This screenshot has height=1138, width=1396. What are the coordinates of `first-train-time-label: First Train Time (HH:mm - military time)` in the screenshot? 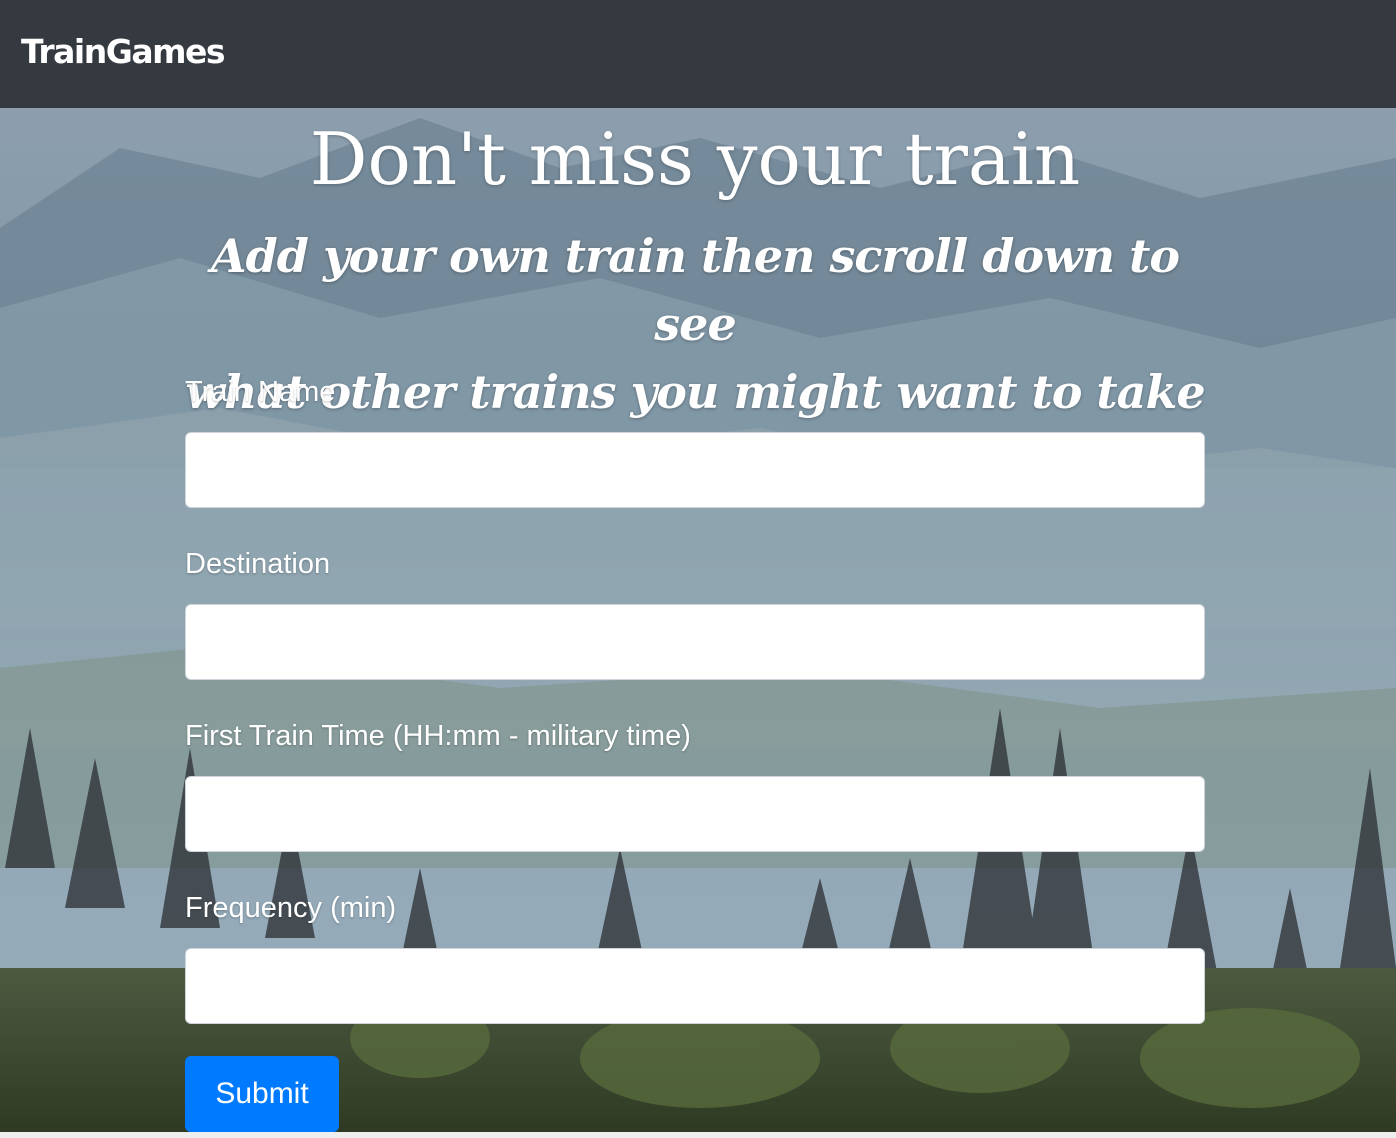 It's located at (438, 736).